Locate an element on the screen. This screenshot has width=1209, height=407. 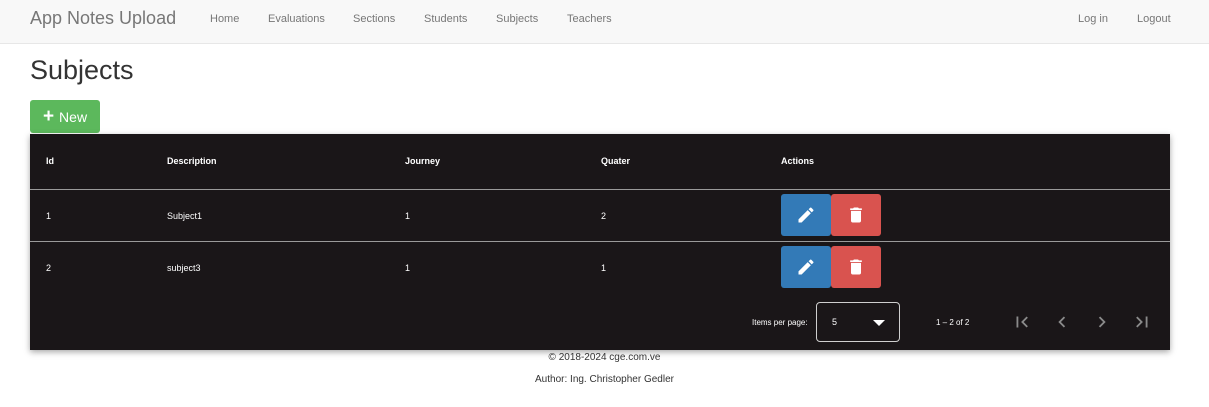
footer-author: Author: Ing. Christopher Gedler is located at coordinates (604, 379).